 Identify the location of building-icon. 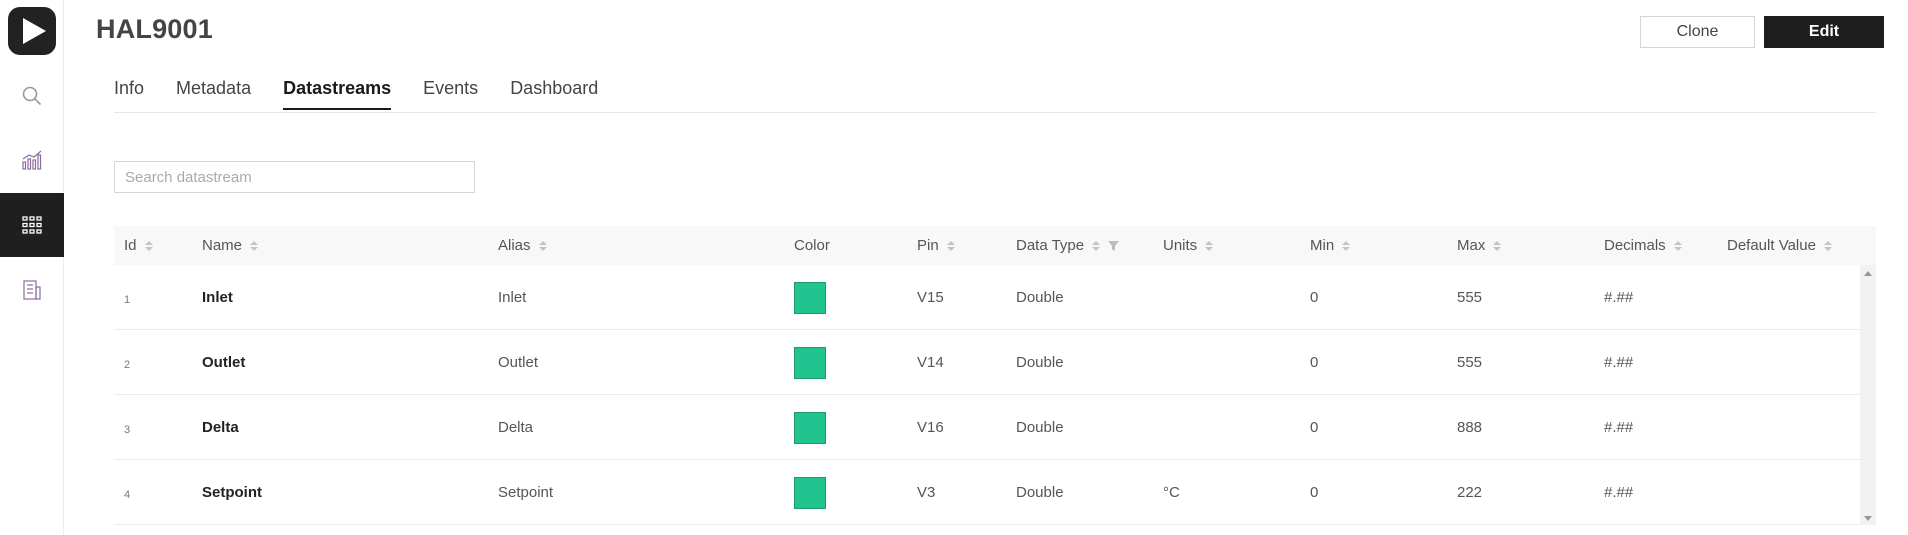
(32, 290).